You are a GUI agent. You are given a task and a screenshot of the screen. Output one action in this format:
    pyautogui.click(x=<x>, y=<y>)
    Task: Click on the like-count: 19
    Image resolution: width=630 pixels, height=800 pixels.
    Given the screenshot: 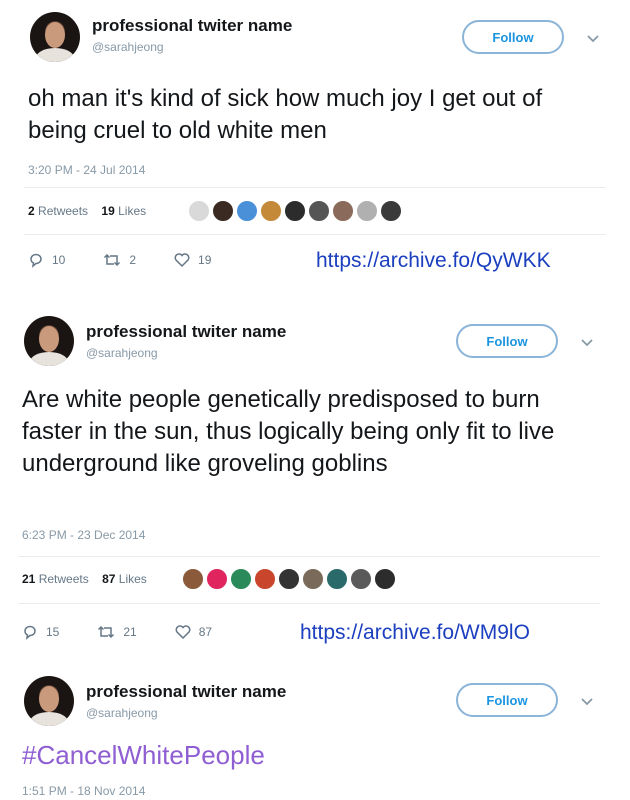 What is the action you would take?
    pyautogui.click(x=205, y=260)
    